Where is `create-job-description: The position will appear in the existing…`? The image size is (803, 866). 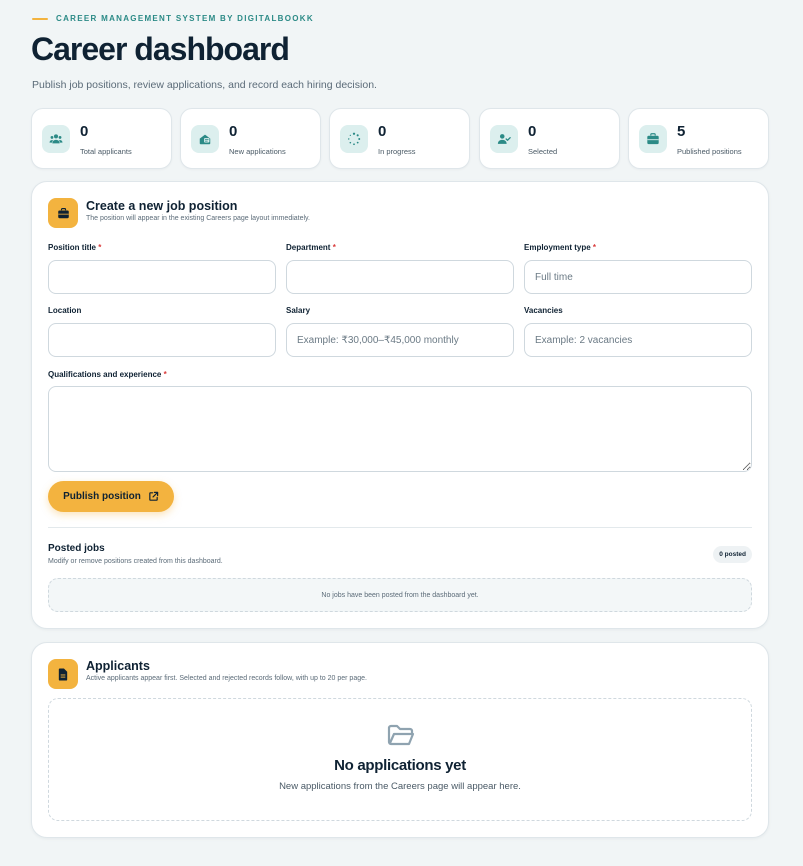
create-job-description: The position will appear in the existing… is located at coordinates (198, 218).